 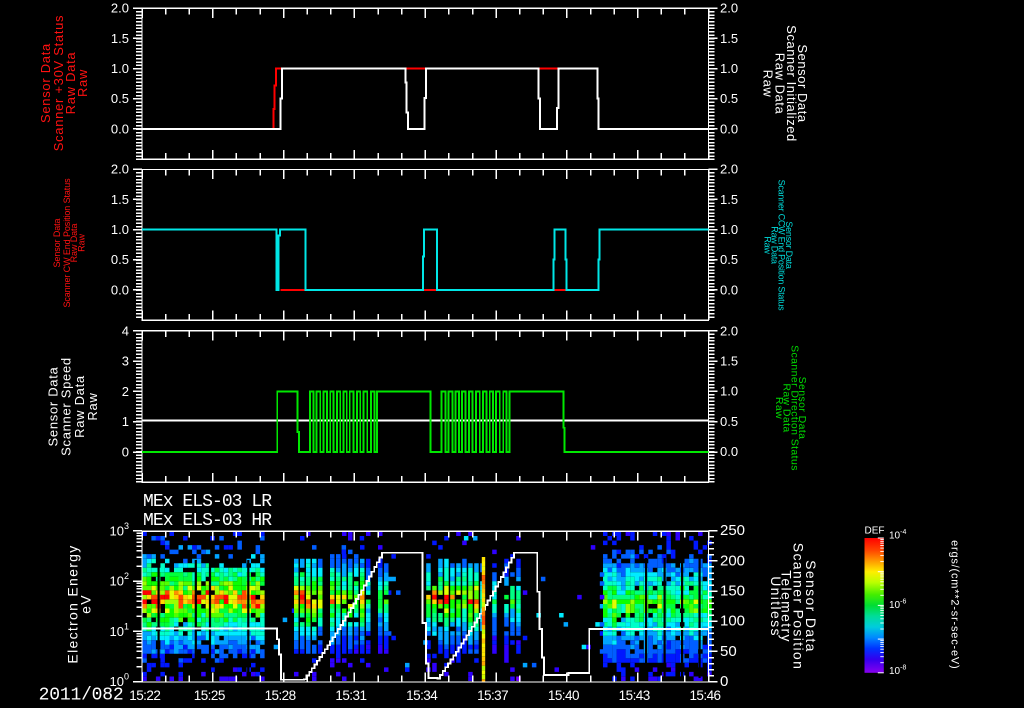 I want to click on svg-text: Unitless, so click(x=776, y=606).